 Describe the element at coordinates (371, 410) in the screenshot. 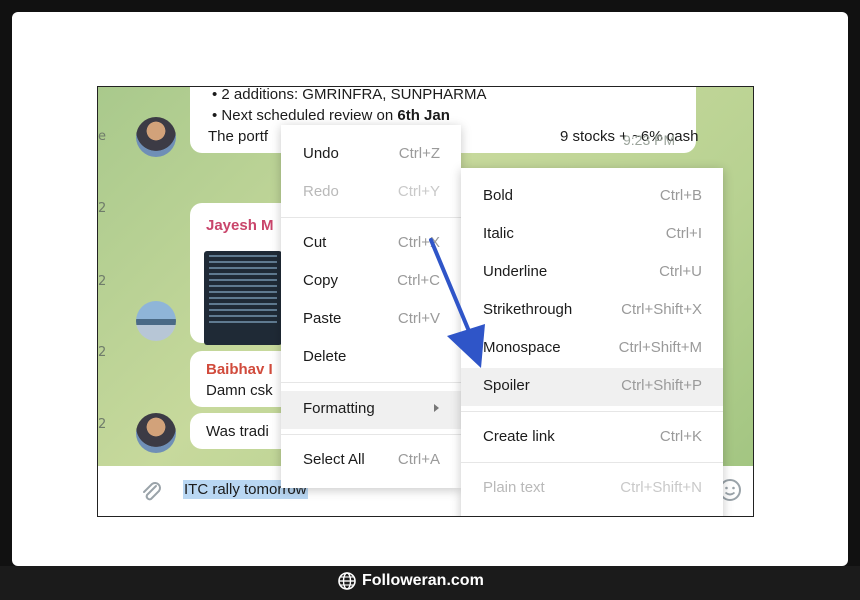

I see `menu-item-formatting: Formatting` at that location.